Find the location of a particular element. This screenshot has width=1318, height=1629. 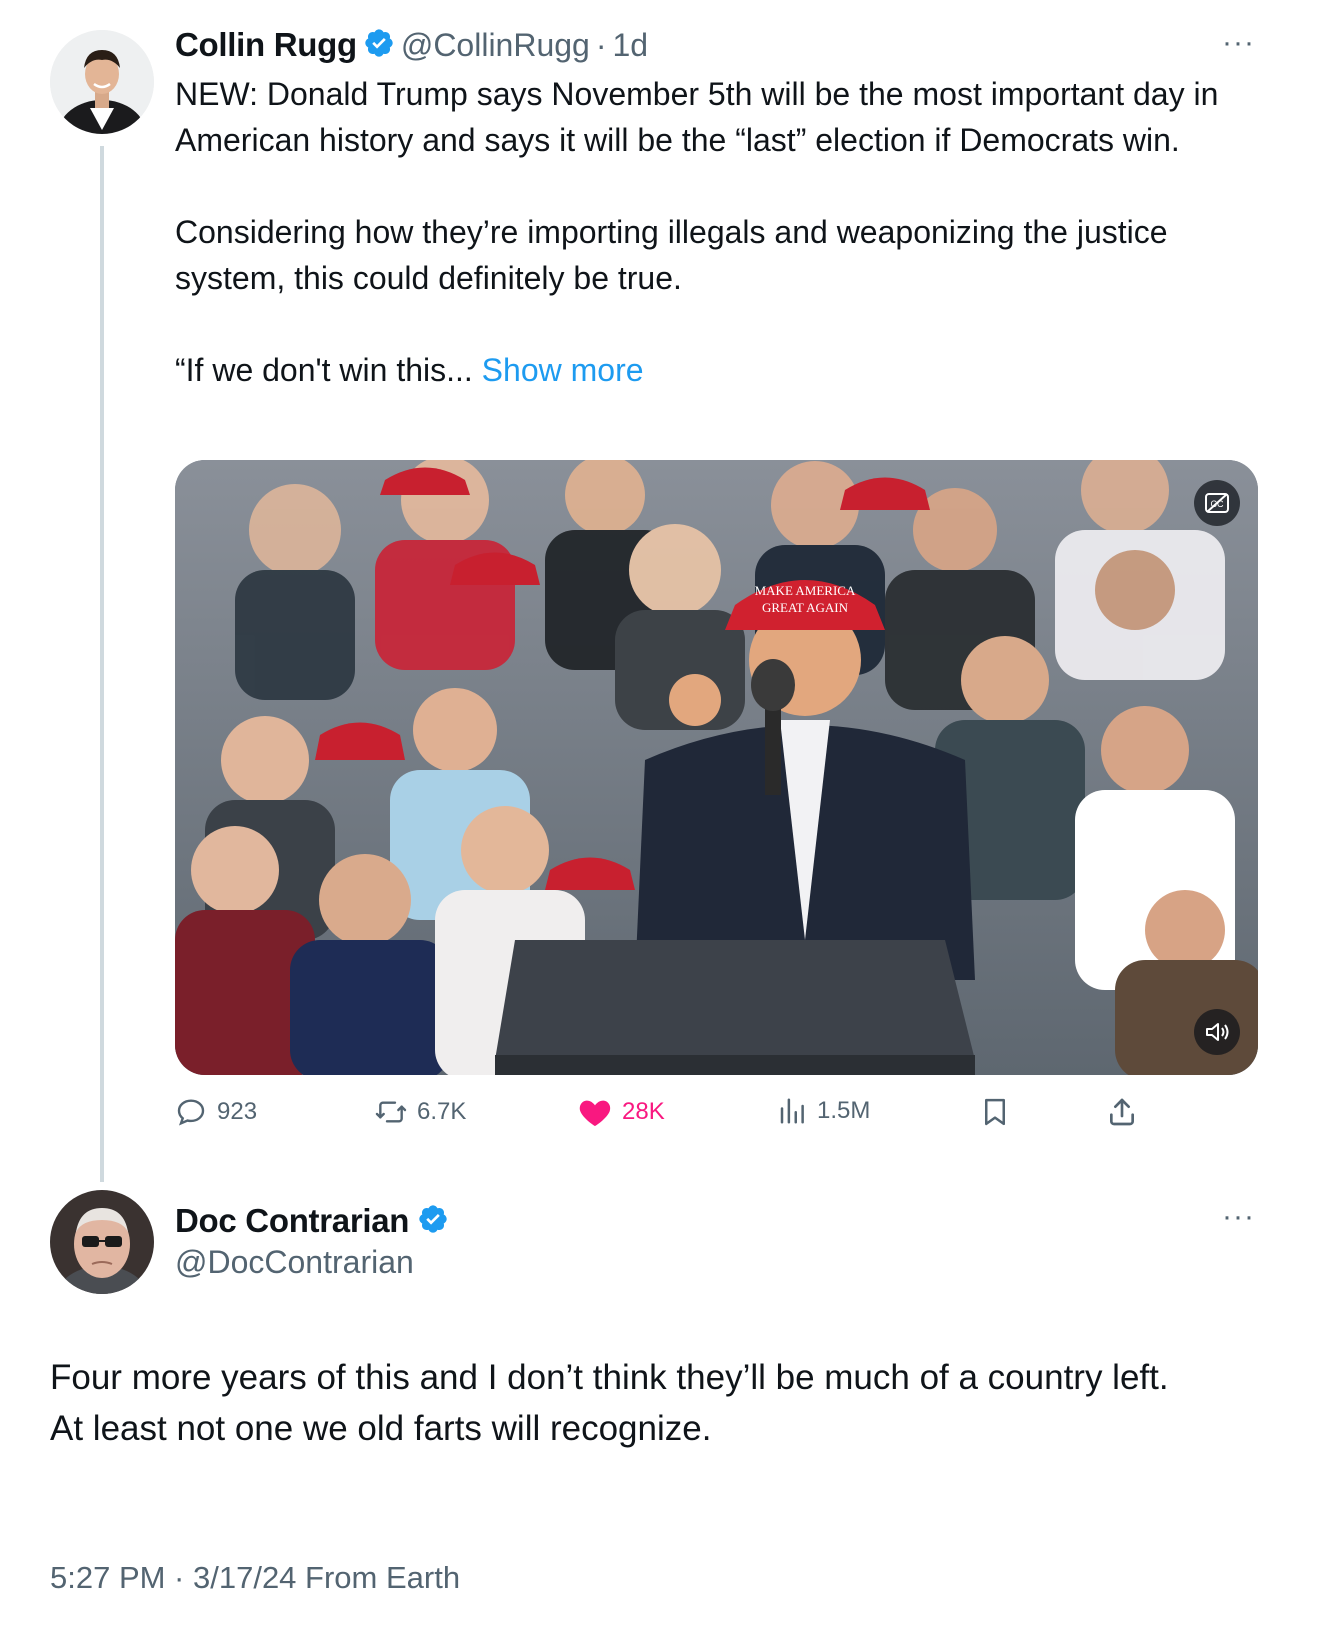

repost-button: 6.7K is located at coordinates (420, 1112).